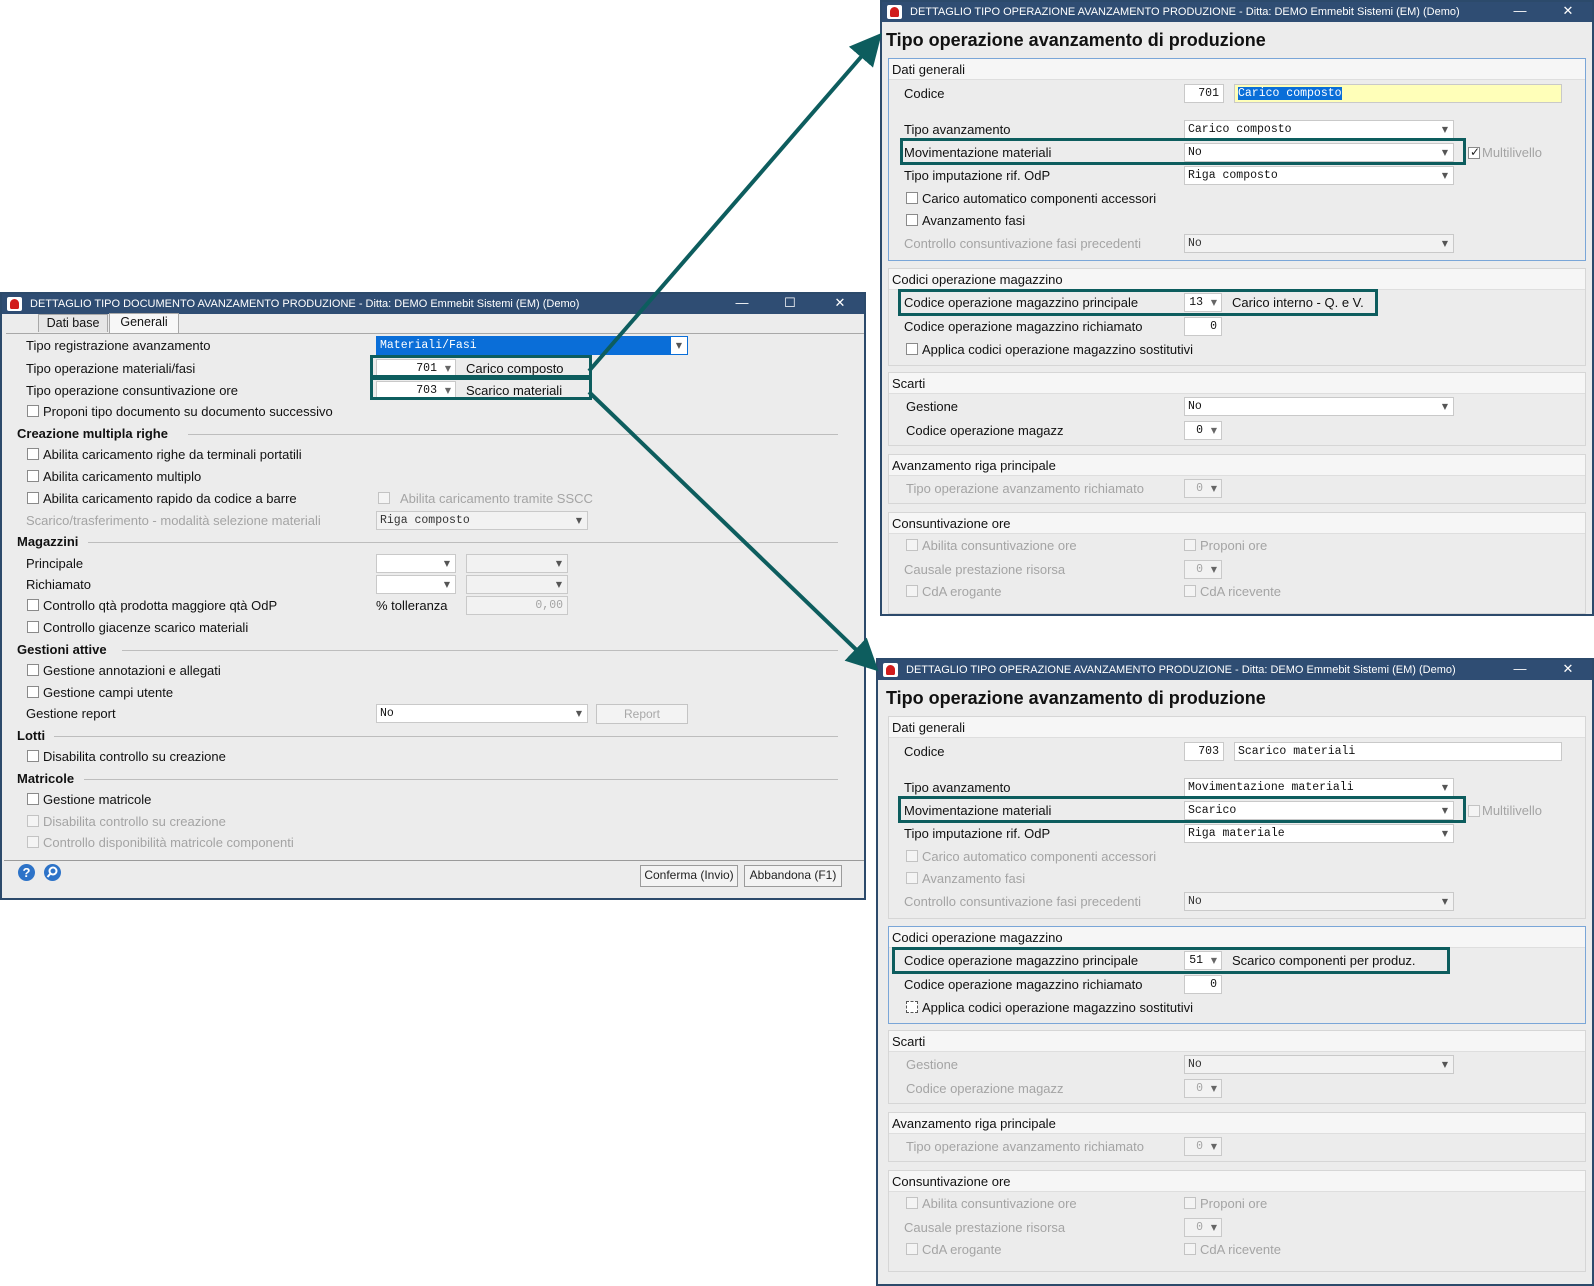 Image resolution: width=1594 pixels, height=1286 pixels. Describe the element at coordinates (26, 872) in the screenshot. I see `help-icon: ?` at that location.